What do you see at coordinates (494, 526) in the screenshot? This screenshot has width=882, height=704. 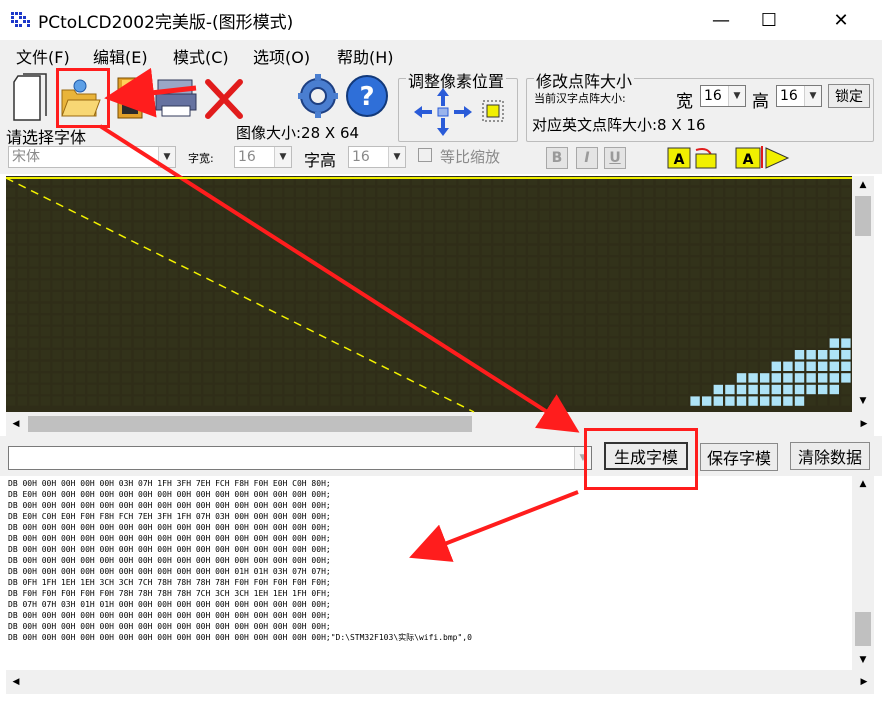 I see `arrow-to-output` at bounding box center [494, 526].